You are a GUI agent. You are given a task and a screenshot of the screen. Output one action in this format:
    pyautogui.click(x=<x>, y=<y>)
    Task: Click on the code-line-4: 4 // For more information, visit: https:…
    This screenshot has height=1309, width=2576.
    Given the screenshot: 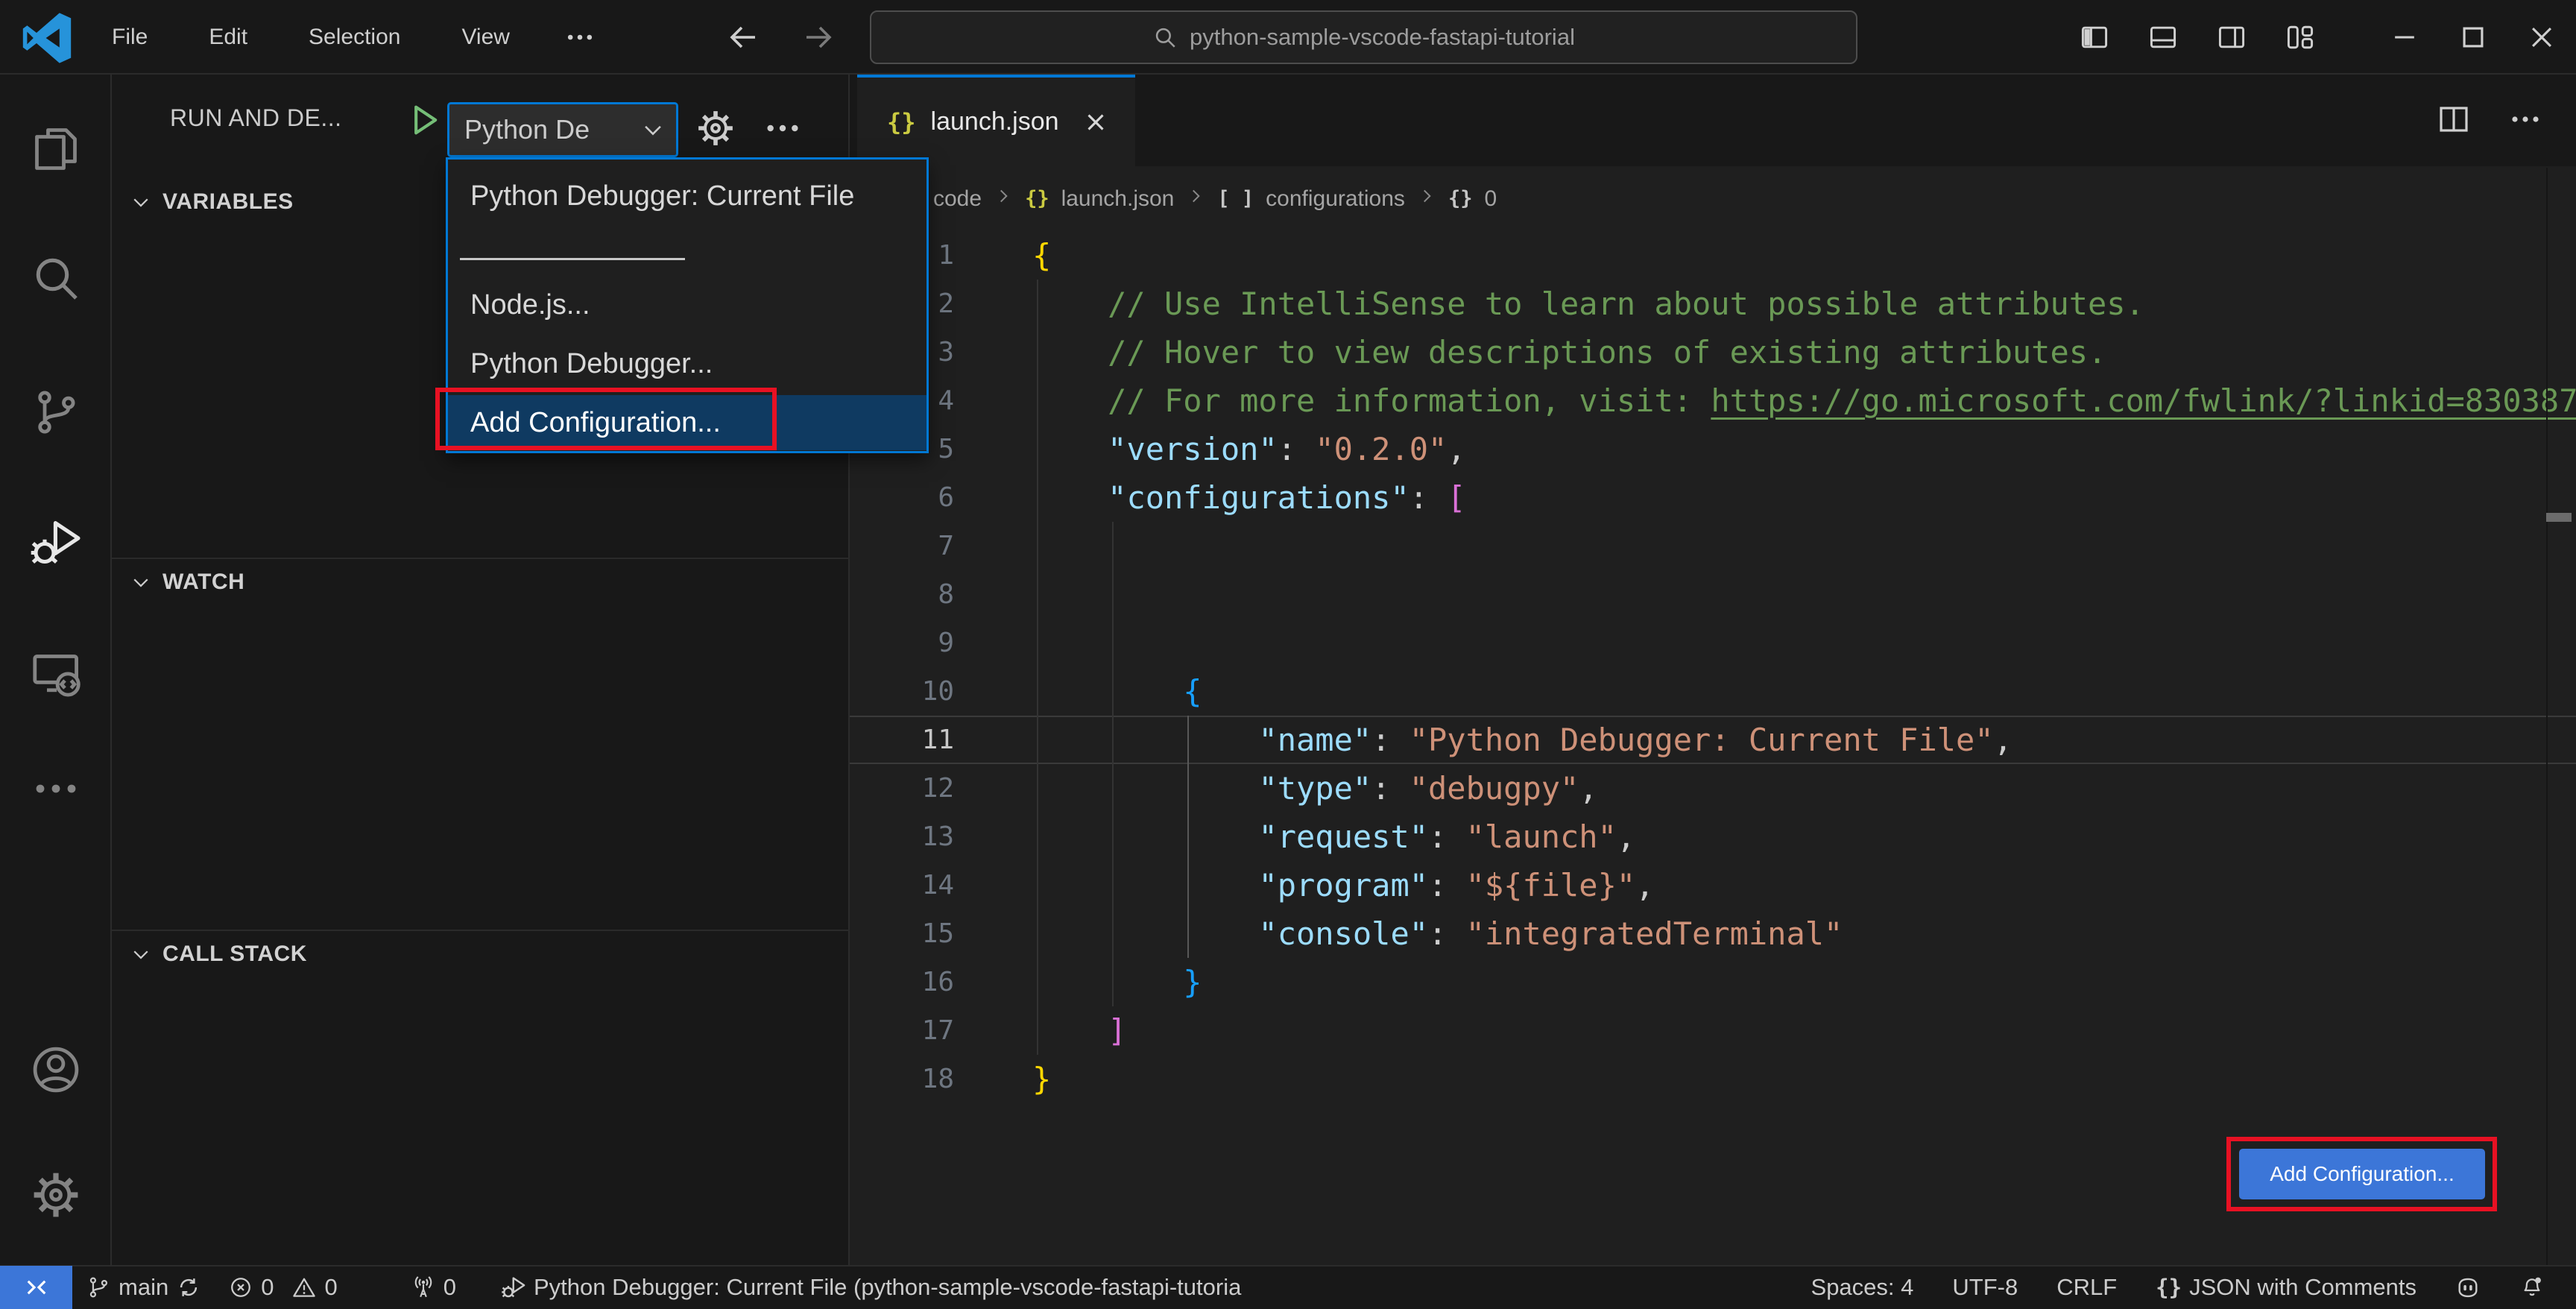 What is the action you would take?
    pyautogui.click(x=1713, y=400)
    